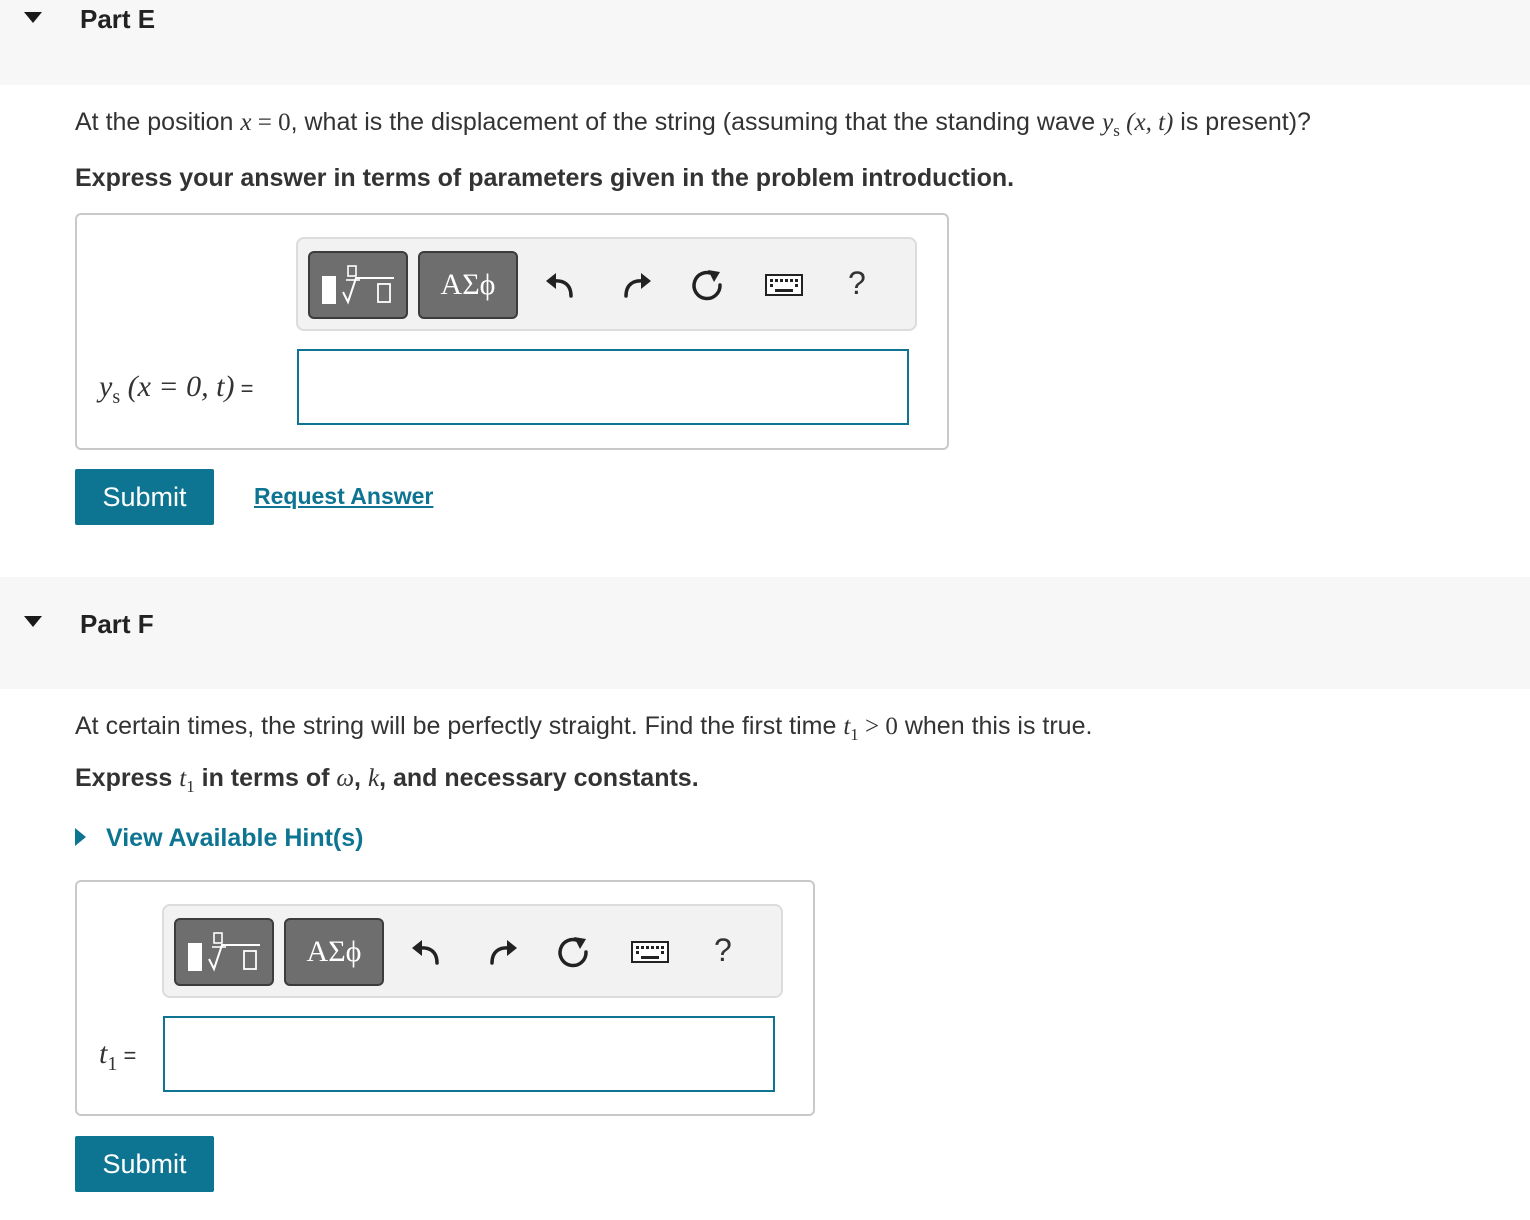  I want to click on view-hints-toggle: View Available Hint(s), so click(219, 838).